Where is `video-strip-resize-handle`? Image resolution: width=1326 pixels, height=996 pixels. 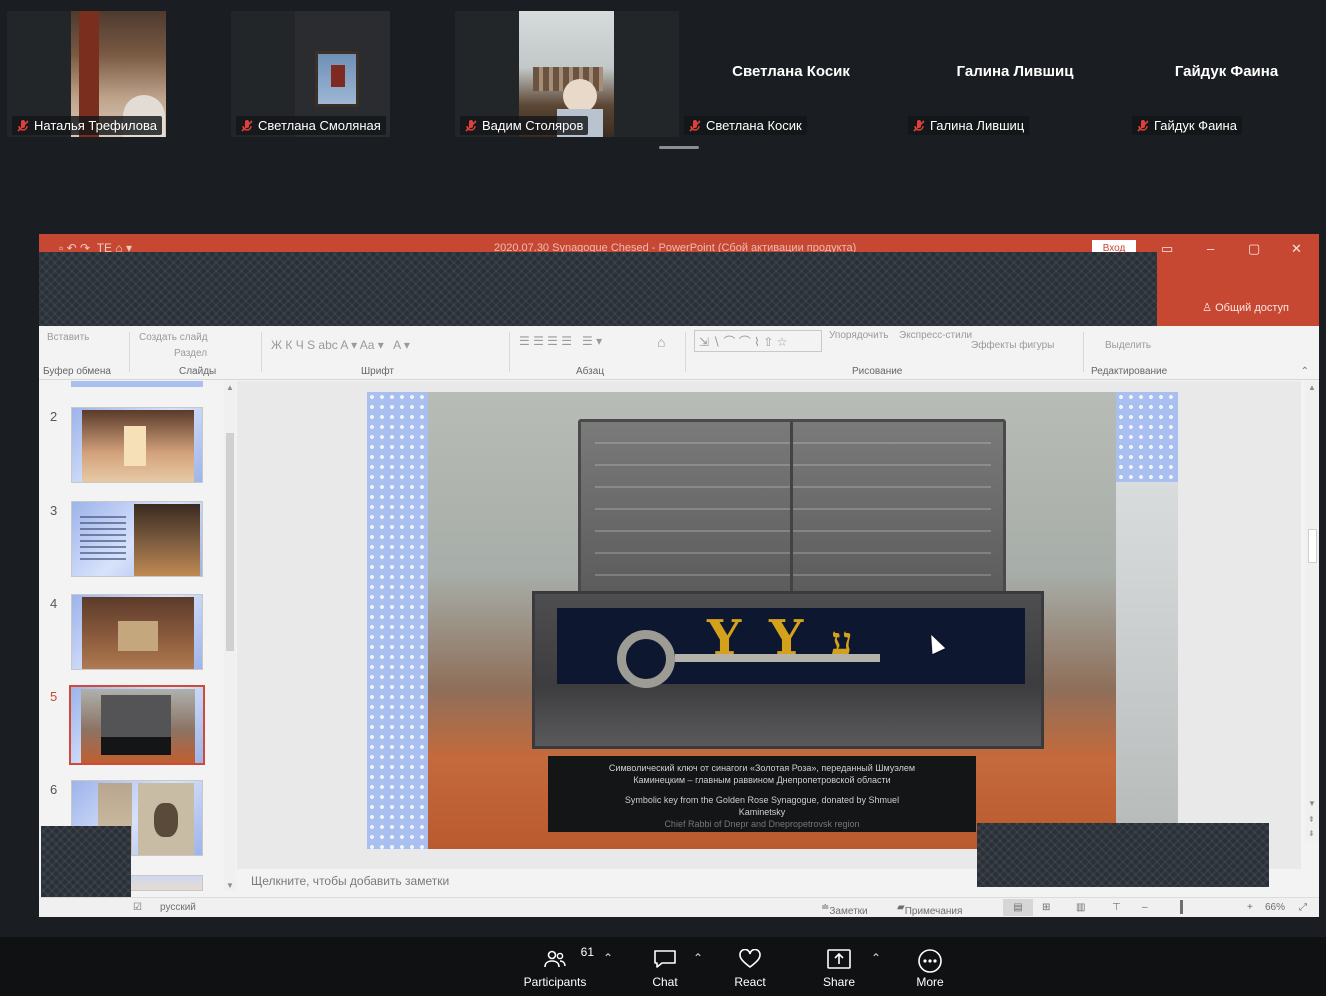 video-strip-resize-handle is located at coordinates (679, 147).